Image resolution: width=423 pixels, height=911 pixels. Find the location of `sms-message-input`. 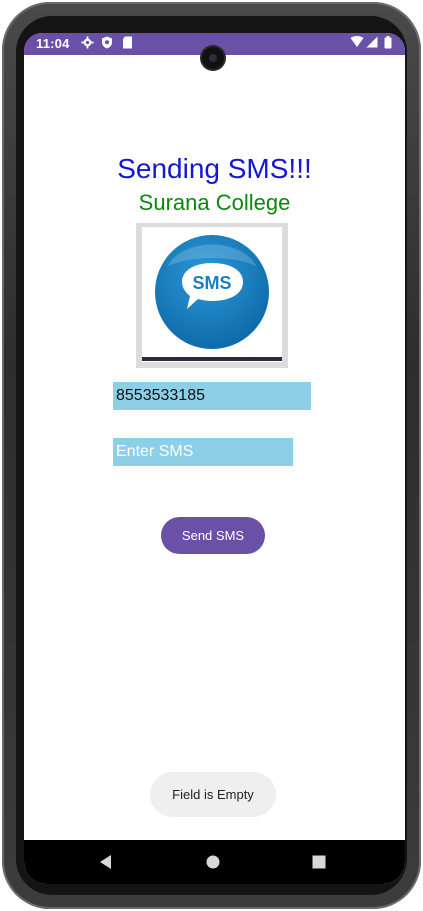

sms-message-input is located at coordinates (203, 452).